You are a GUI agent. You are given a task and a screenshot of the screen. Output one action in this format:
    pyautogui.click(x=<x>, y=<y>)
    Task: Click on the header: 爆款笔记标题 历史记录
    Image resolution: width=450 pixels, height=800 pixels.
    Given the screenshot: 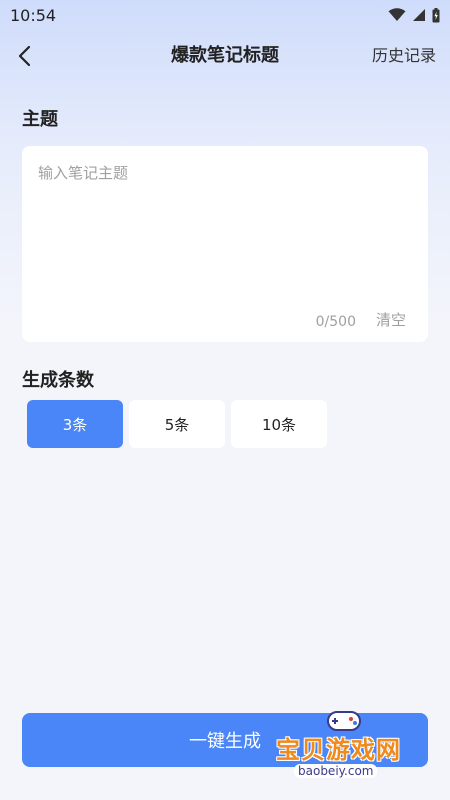 What is the action you would take?
    pyautogui.click(x=225, y=56)
    